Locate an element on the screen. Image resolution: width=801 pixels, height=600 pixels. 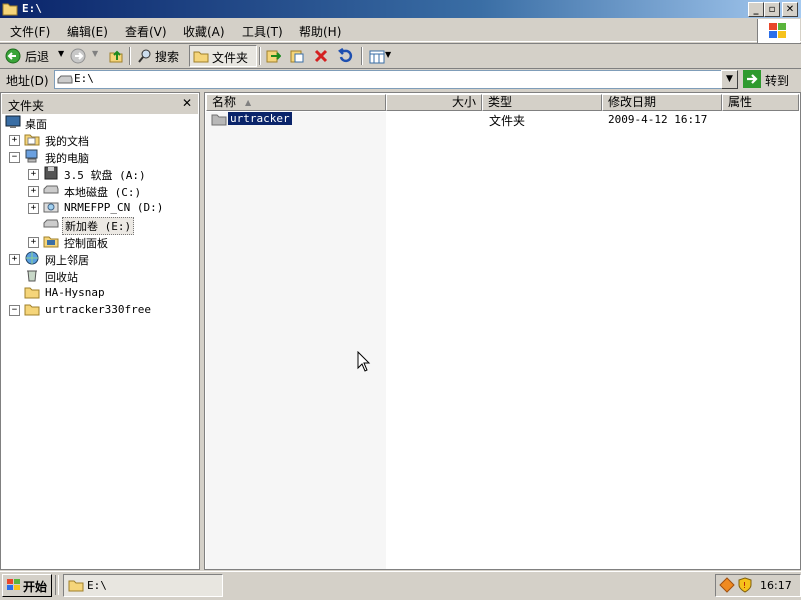
column-header-size: 大小 is located at coordinates (434, 102).